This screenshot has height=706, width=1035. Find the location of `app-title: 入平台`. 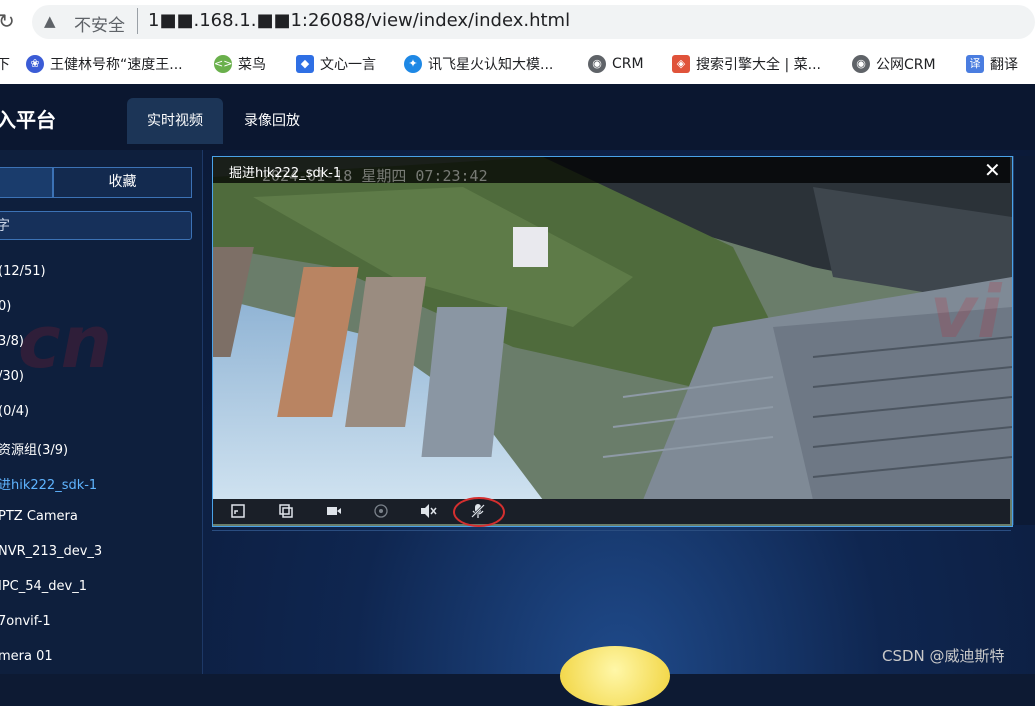

app-title: 入平台 is located at coordinates (28, 120).